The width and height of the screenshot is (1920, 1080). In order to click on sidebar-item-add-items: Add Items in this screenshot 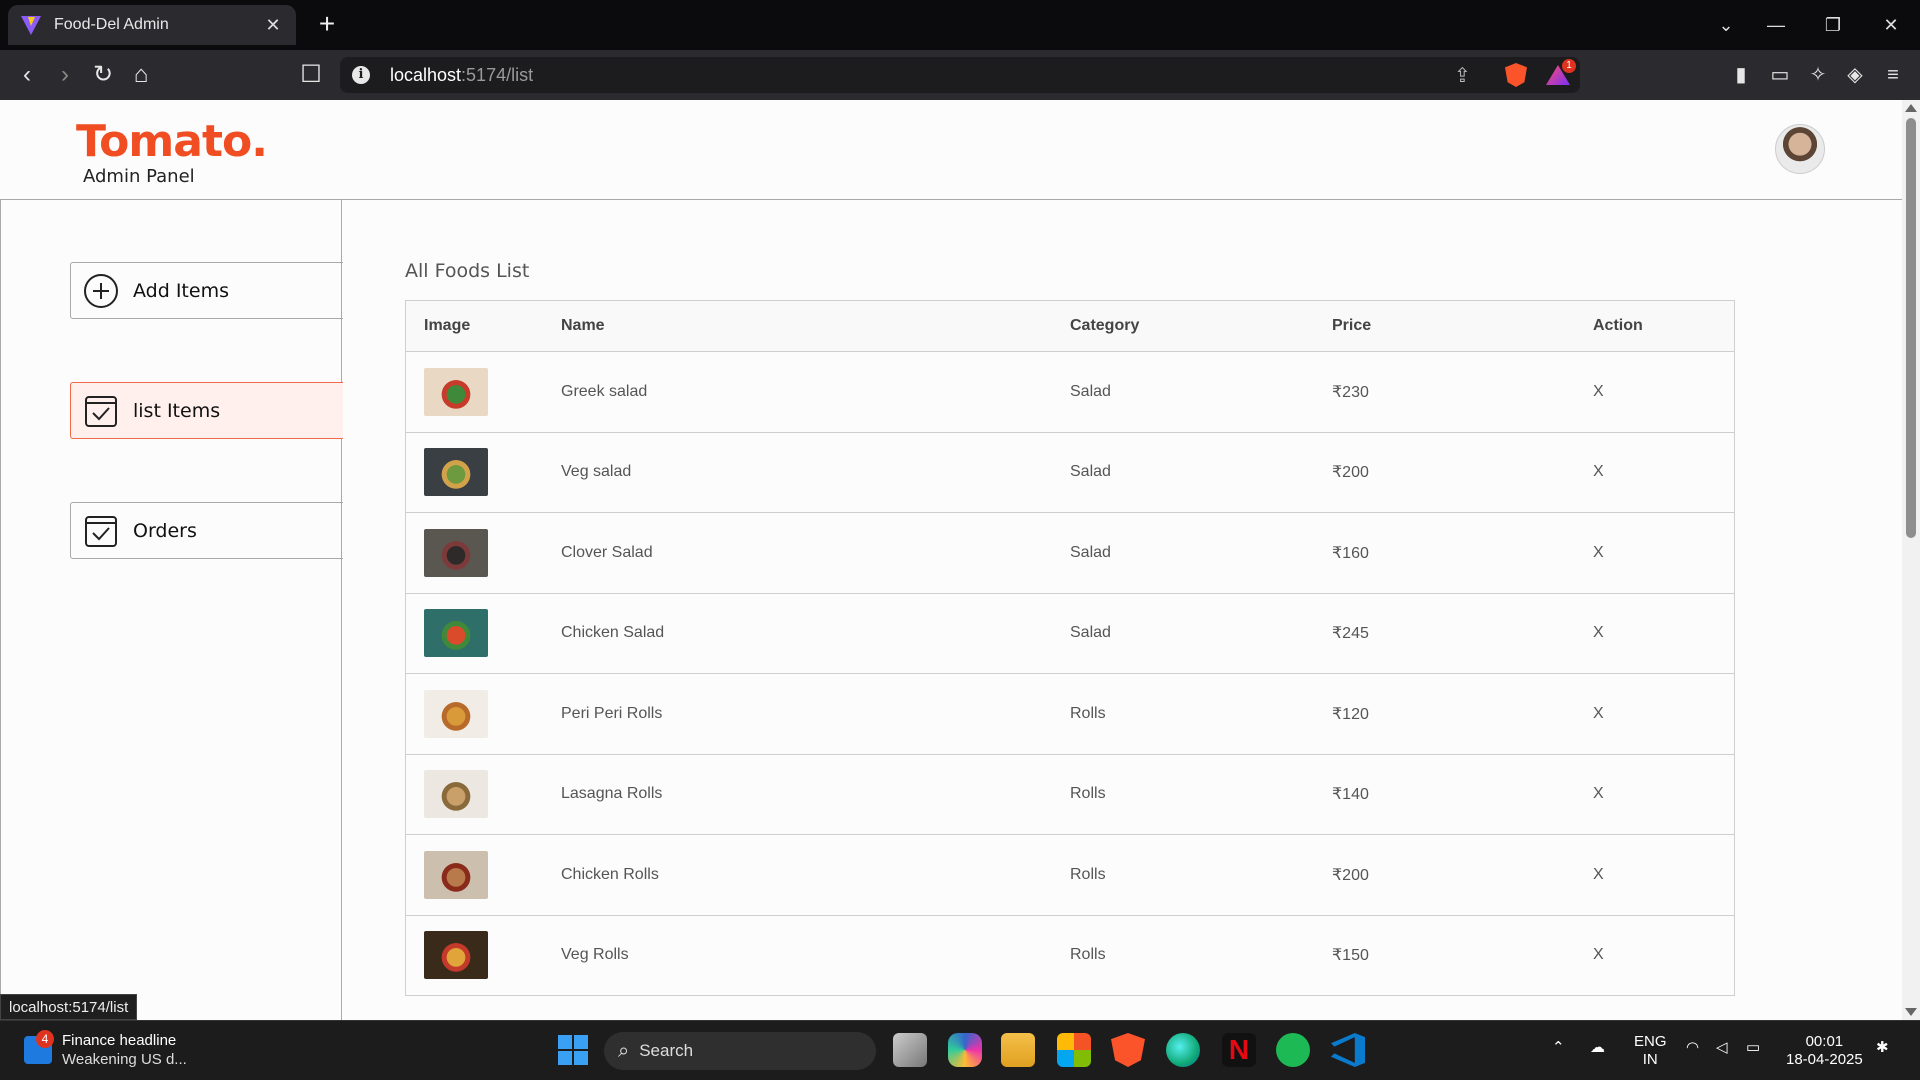, I will do `click(206, 290)`.